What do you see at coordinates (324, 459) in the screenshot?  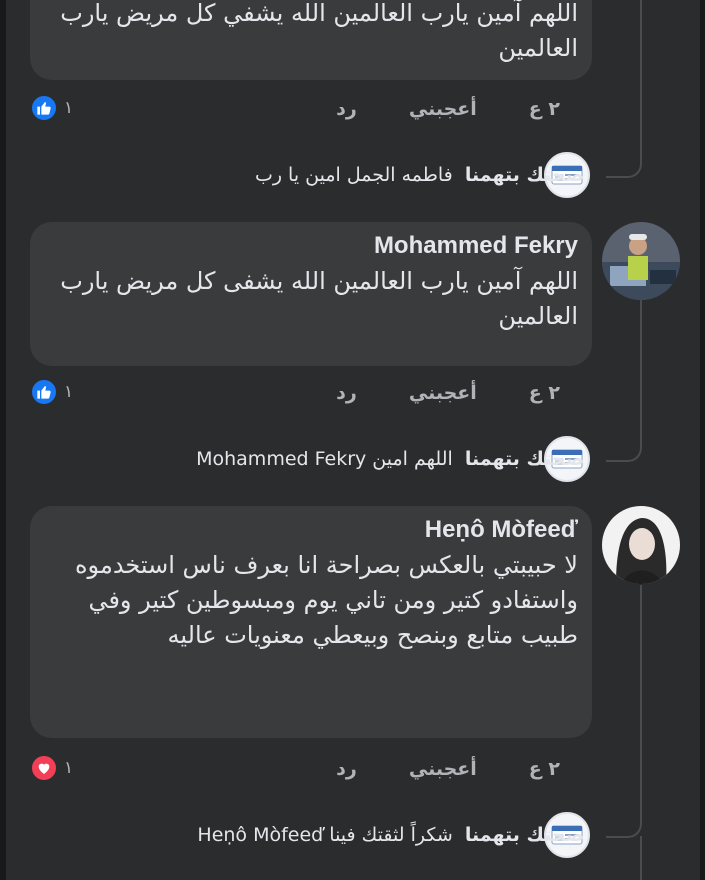 I see `reply-text: اللهم امين Mohammed Fekry` at bounding box center [324, 459].